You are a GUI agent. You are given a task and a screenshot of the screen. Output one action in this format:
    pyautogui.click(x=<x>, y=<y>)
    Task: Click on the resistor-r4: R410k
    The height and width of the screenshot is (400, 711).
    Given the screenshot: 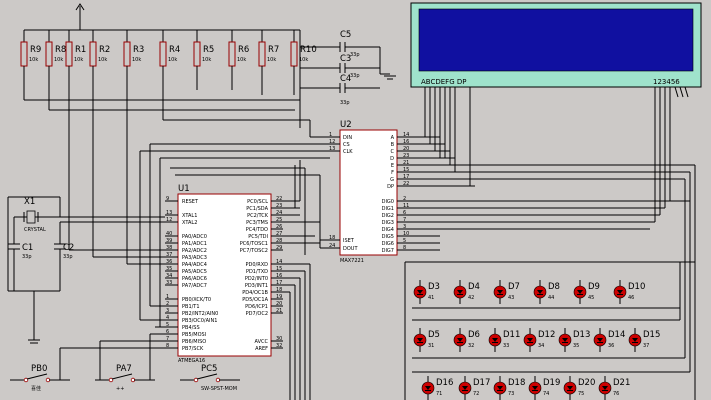 What is the action you would take?
    pyautogui.click(x=169, y=50)
    